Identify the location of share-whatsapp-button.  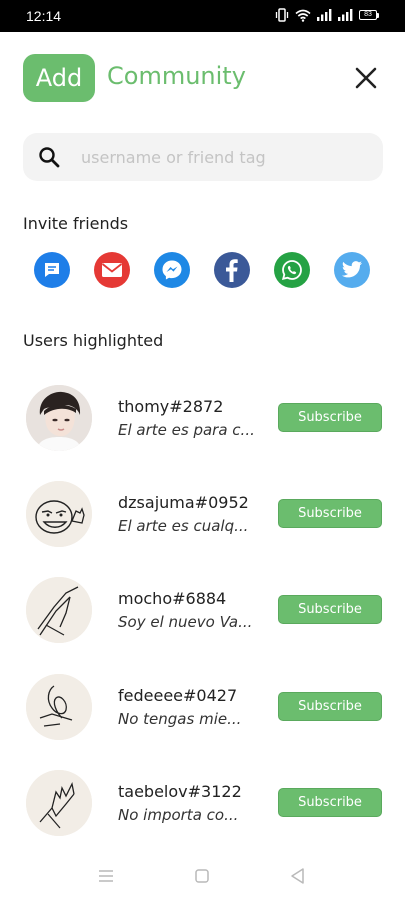
(292, 270).